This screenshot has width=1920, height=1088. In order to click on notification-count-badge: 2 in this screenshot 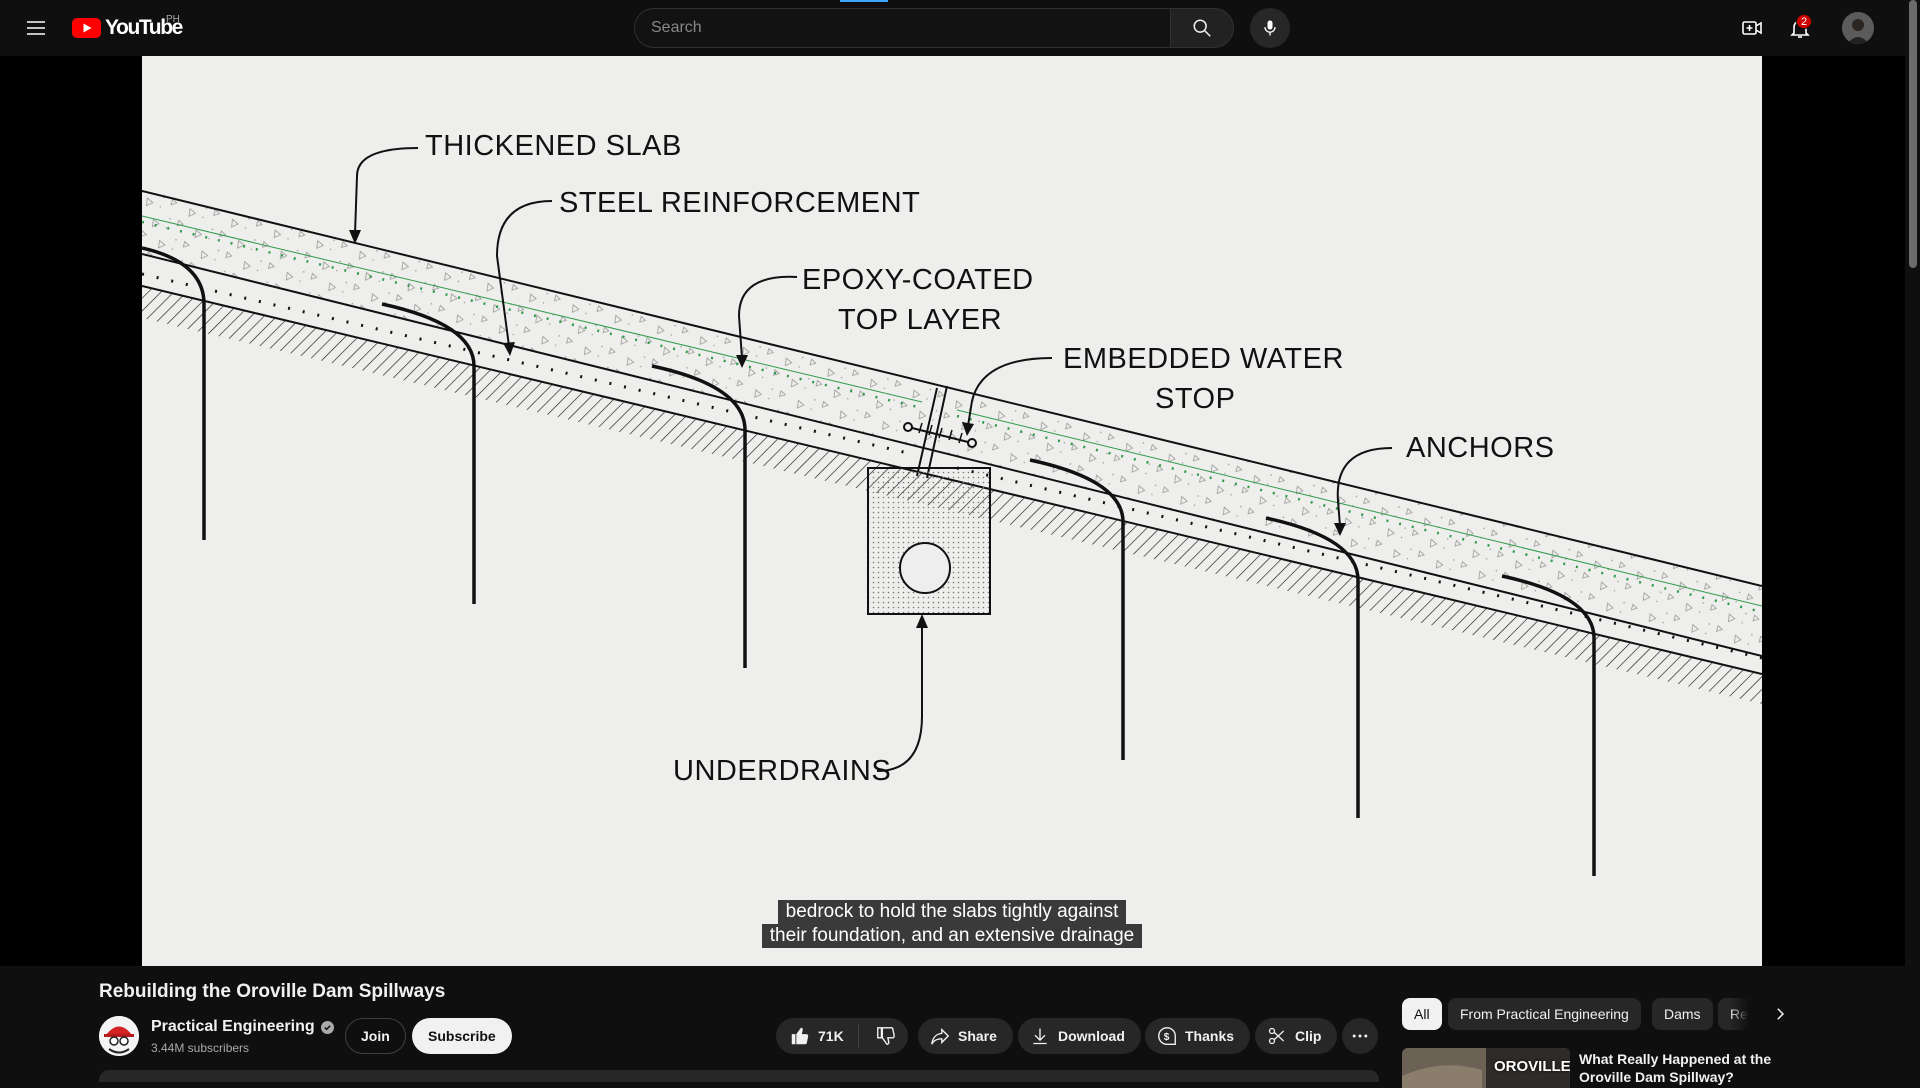, I will do `click(1804, 21)`.